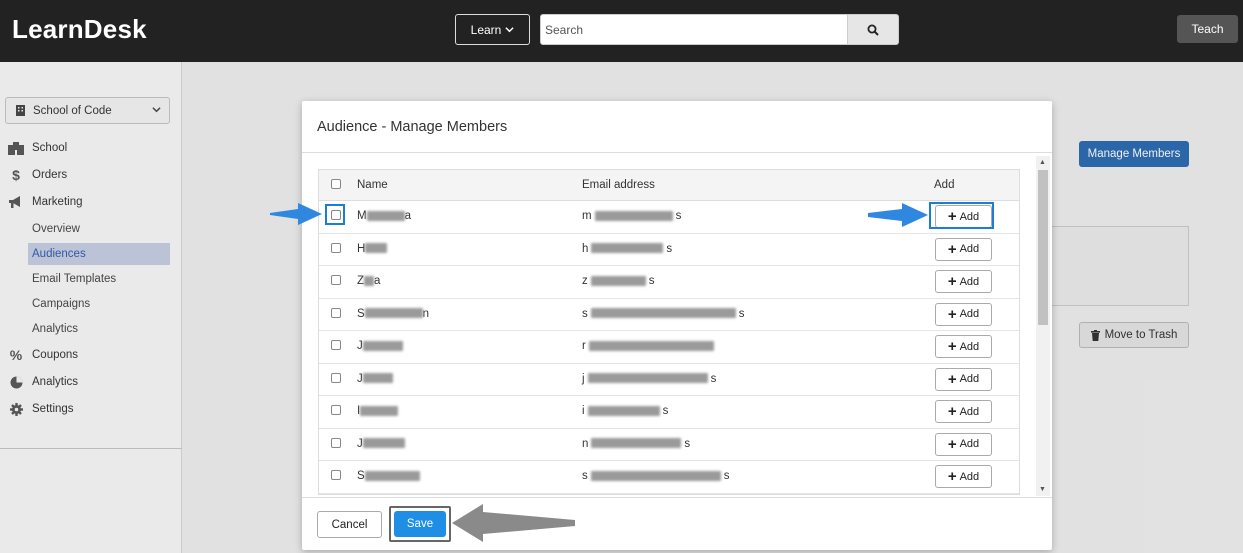 This screenshot has height=553, width=1243. Describe the element at coordinates (37, 148) in the screenshot. I see `sidebar-item-school: School` at that location.